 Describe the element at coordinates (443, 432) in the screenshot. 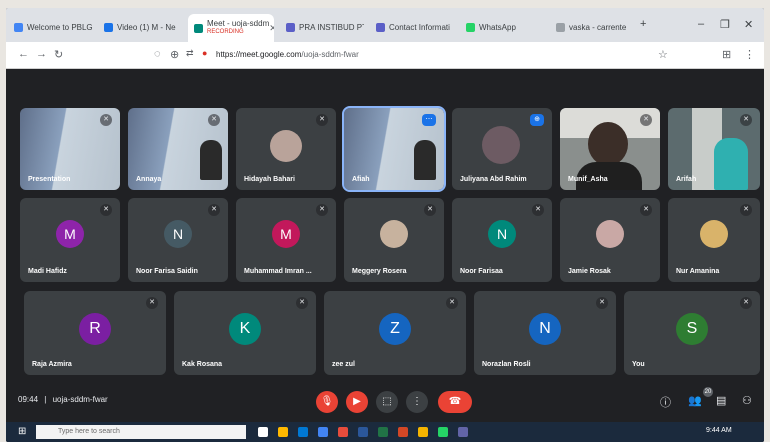

I see `whatsapp-icon` at that location.